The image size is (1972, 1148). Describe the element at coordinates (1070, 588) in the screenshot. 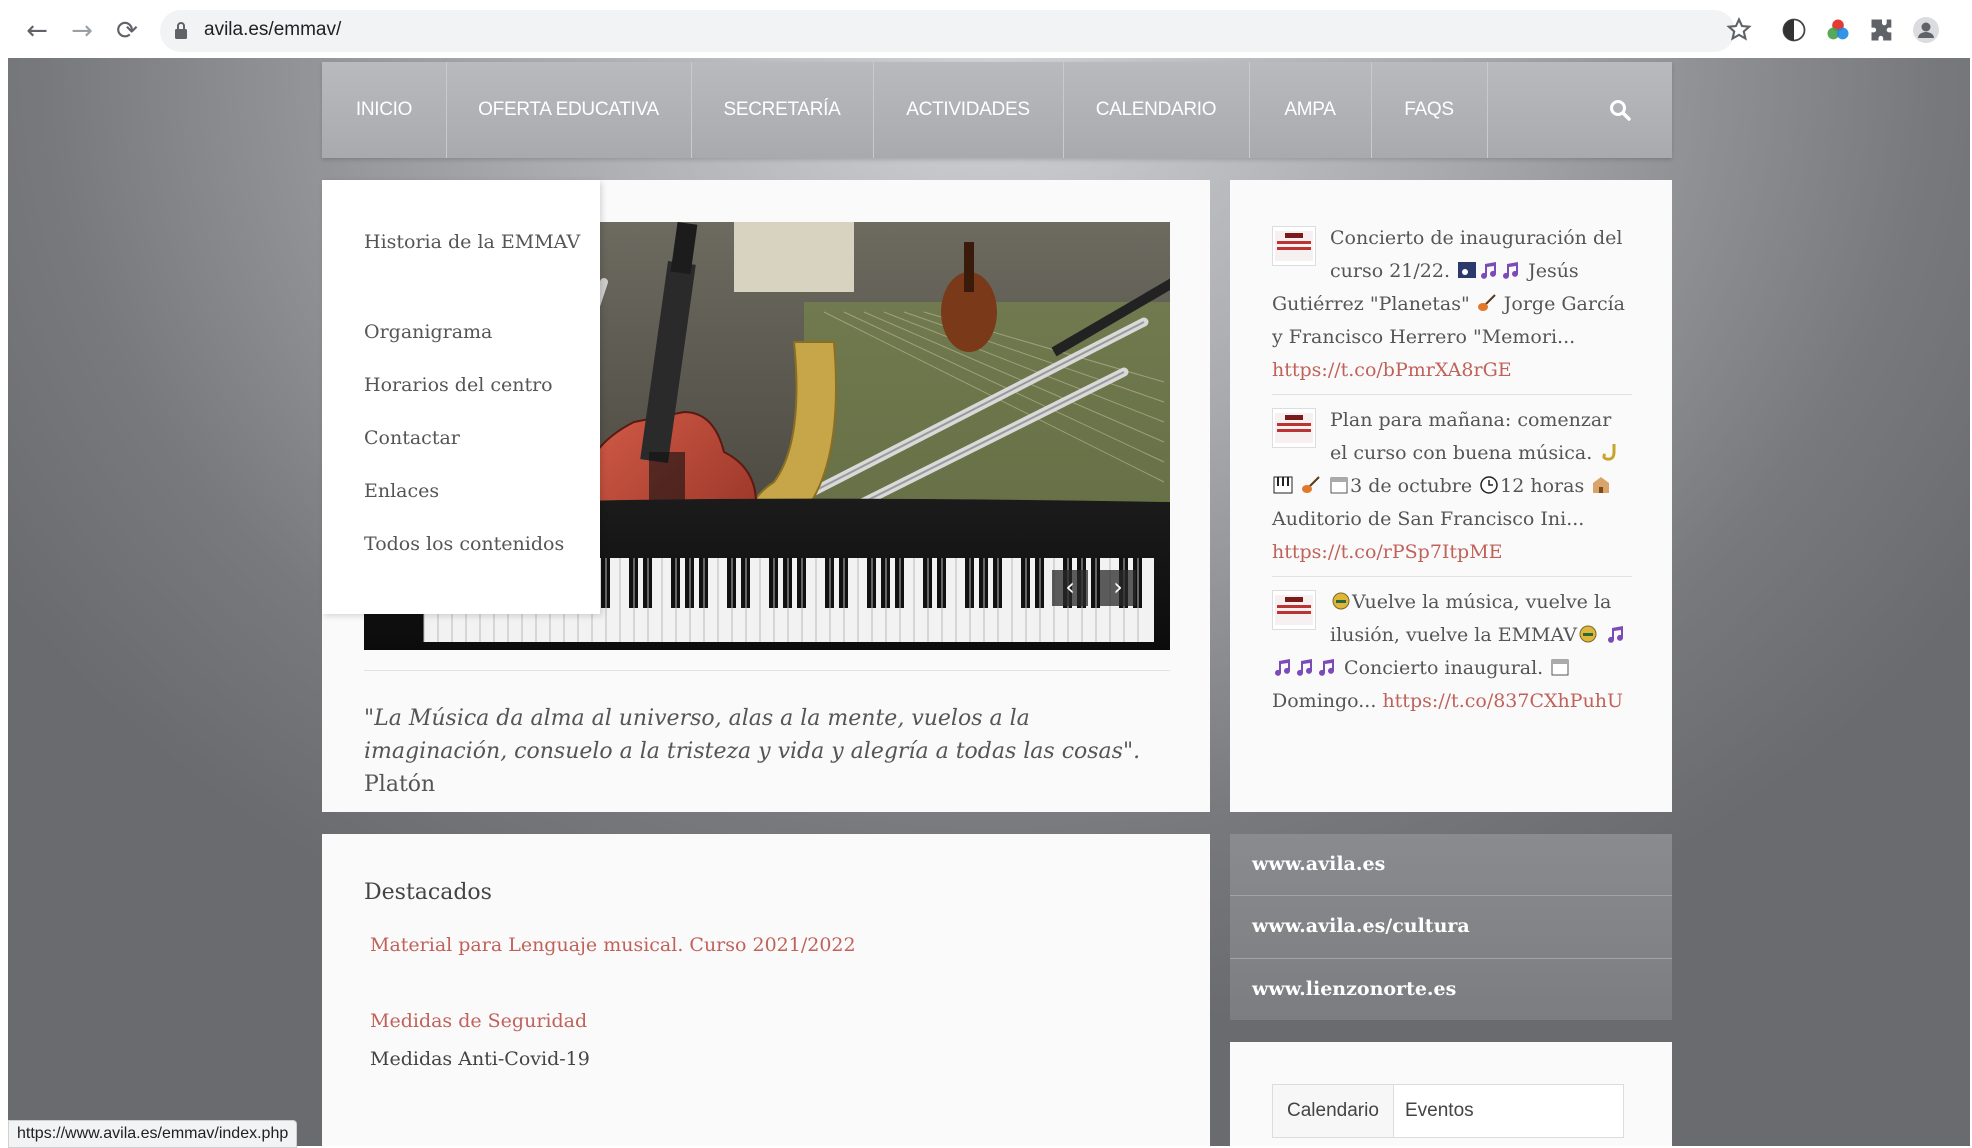

I see `slider-prev-button: ‹` at that location.